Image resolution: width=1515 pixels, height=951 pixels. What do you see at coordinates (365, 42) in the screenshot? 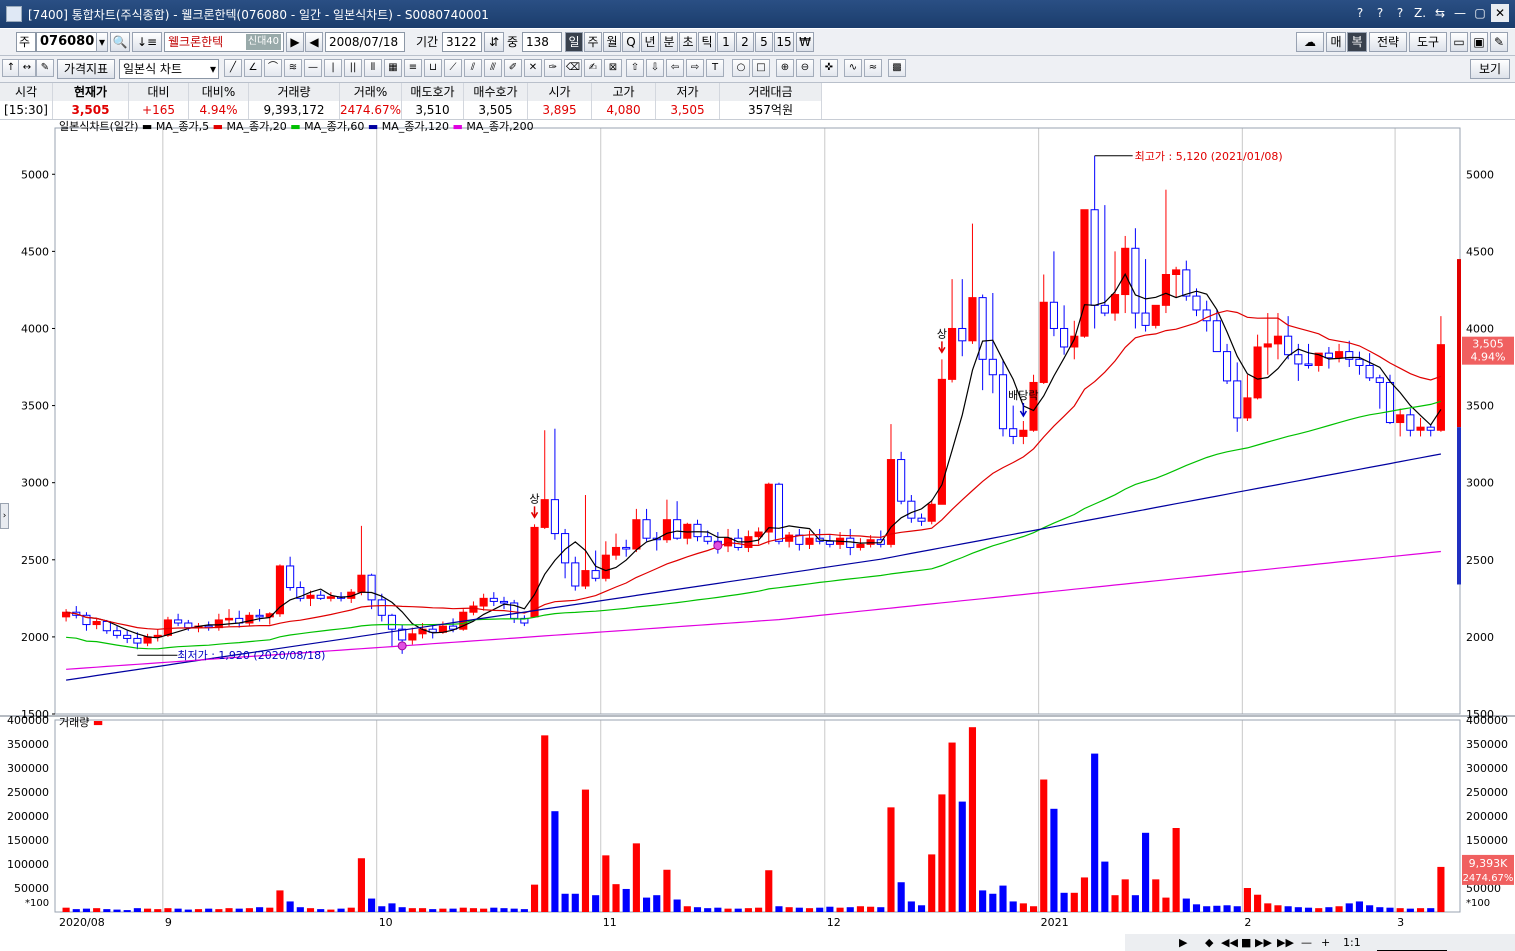
I see `date-input: 2008/07/18` at bounding box center [365, 42].